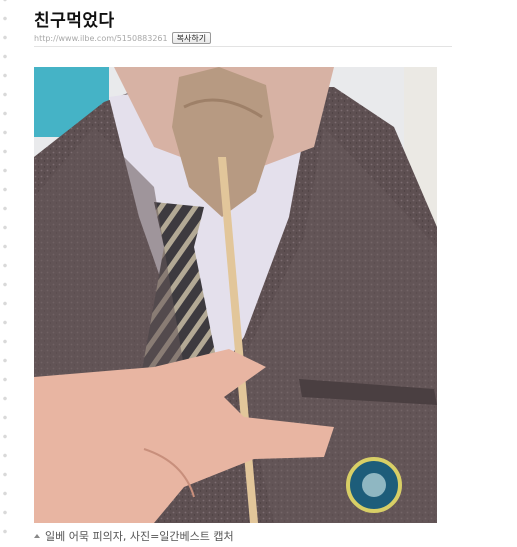 Image resolution: width=517 pixels, height=547 pixels. I want to click on post-title: 친구먹었다, so click(74, 21).